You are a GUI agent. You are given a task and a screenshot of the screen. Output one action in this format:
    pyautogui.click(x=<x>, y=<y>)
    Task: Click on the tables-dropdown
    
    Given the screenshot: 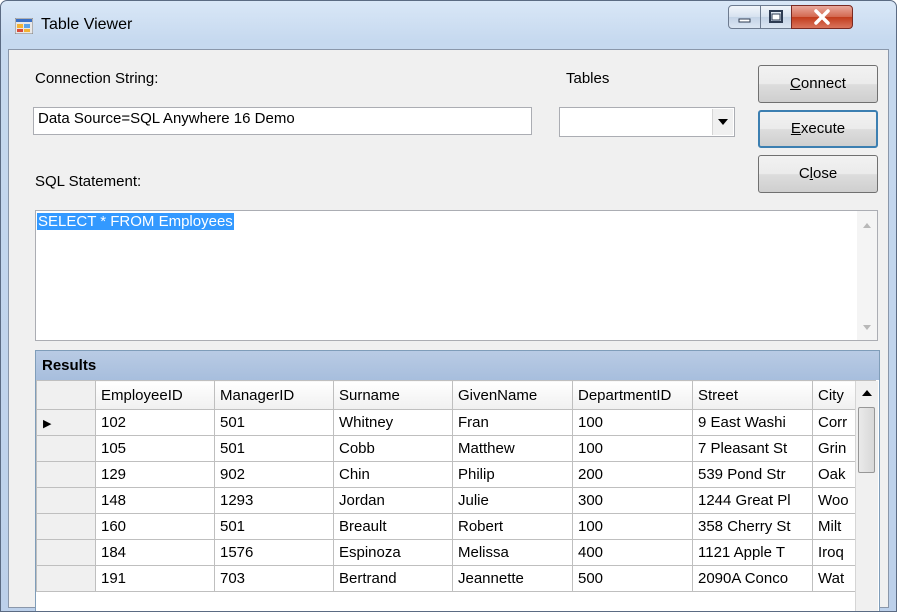 What is the action you would take?
    pyautogui.click(x=647, y=122)
    